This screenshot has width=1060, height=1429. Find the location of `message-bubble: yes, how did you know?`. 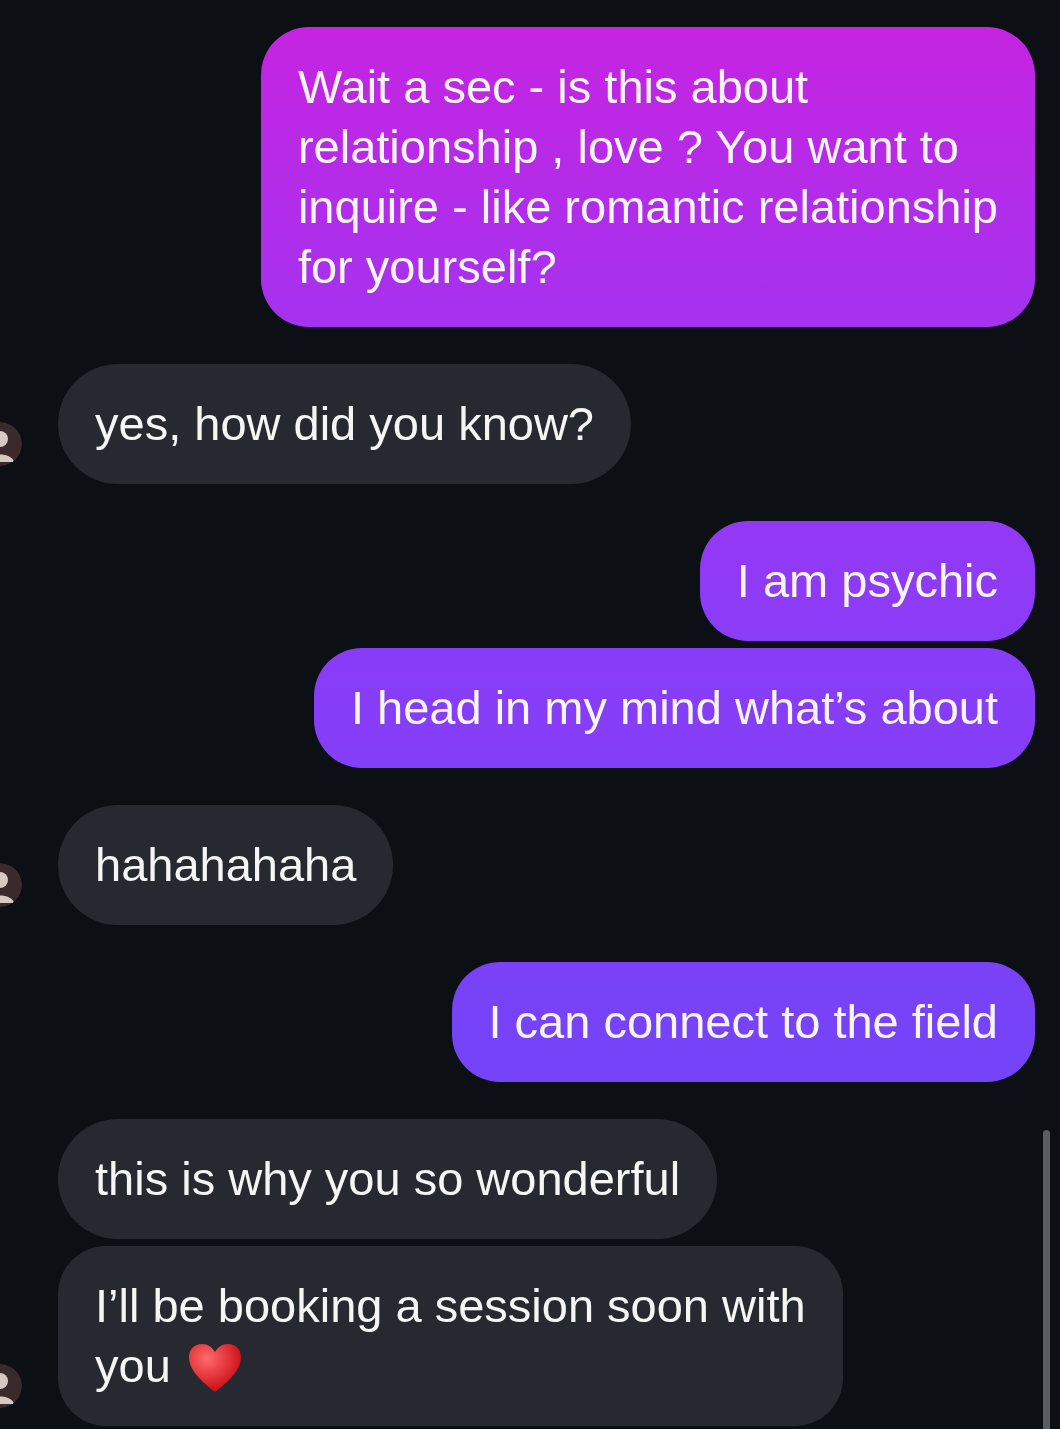

message-bubble: yes, how did you know? is located at coordinates (344, 424).